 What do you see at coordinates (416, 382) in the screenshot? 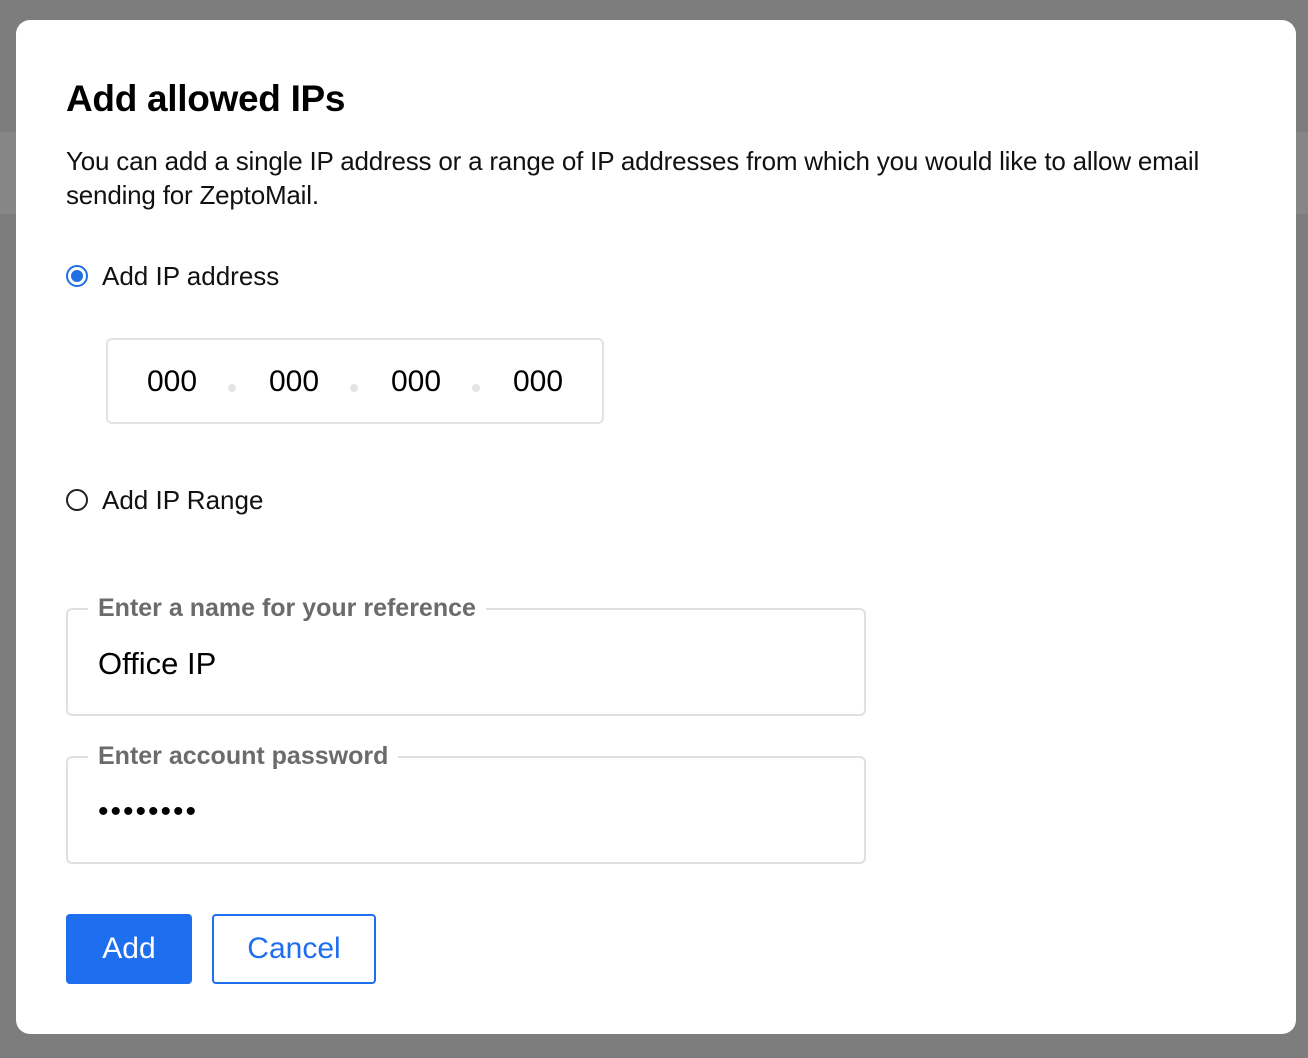
I see `ip-octet-3-input` at bounding box center [416, 382].